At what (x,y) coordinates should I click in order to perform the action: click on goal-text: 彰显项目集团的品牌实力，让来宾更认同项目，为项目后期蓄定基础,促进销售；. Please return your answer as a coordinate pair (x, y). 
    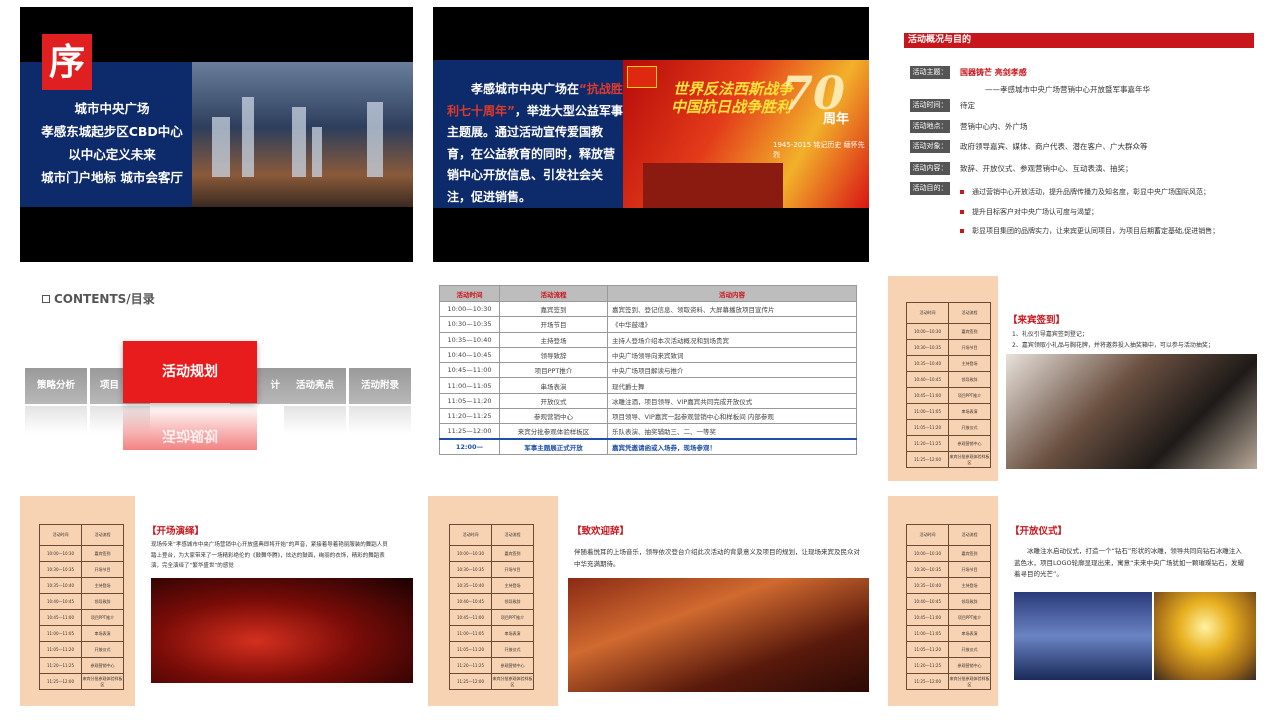
    Looking at the image, I should click on (1096, 231).